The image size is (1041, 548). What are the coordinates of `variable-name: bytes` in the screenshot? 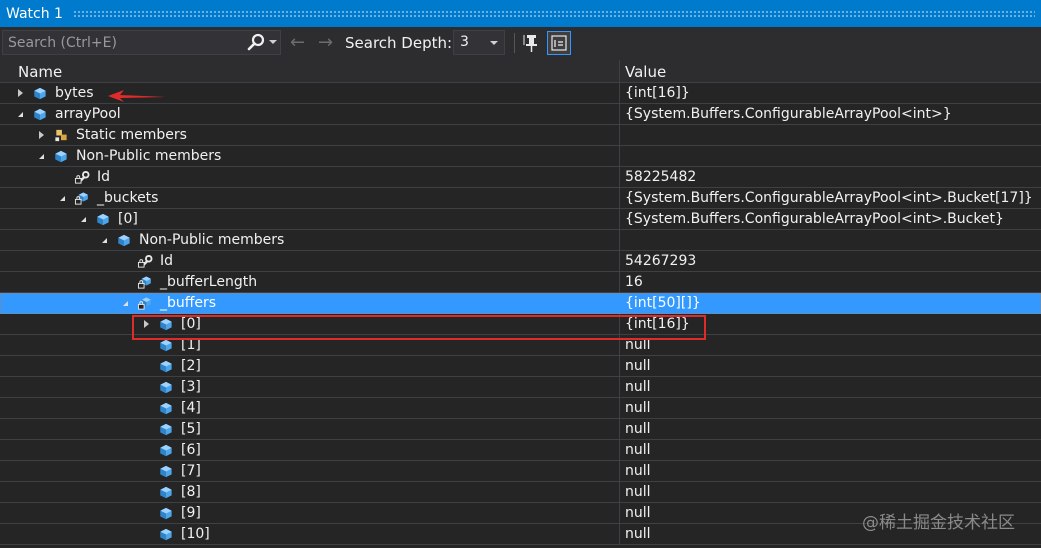 It's located at (74, 93).